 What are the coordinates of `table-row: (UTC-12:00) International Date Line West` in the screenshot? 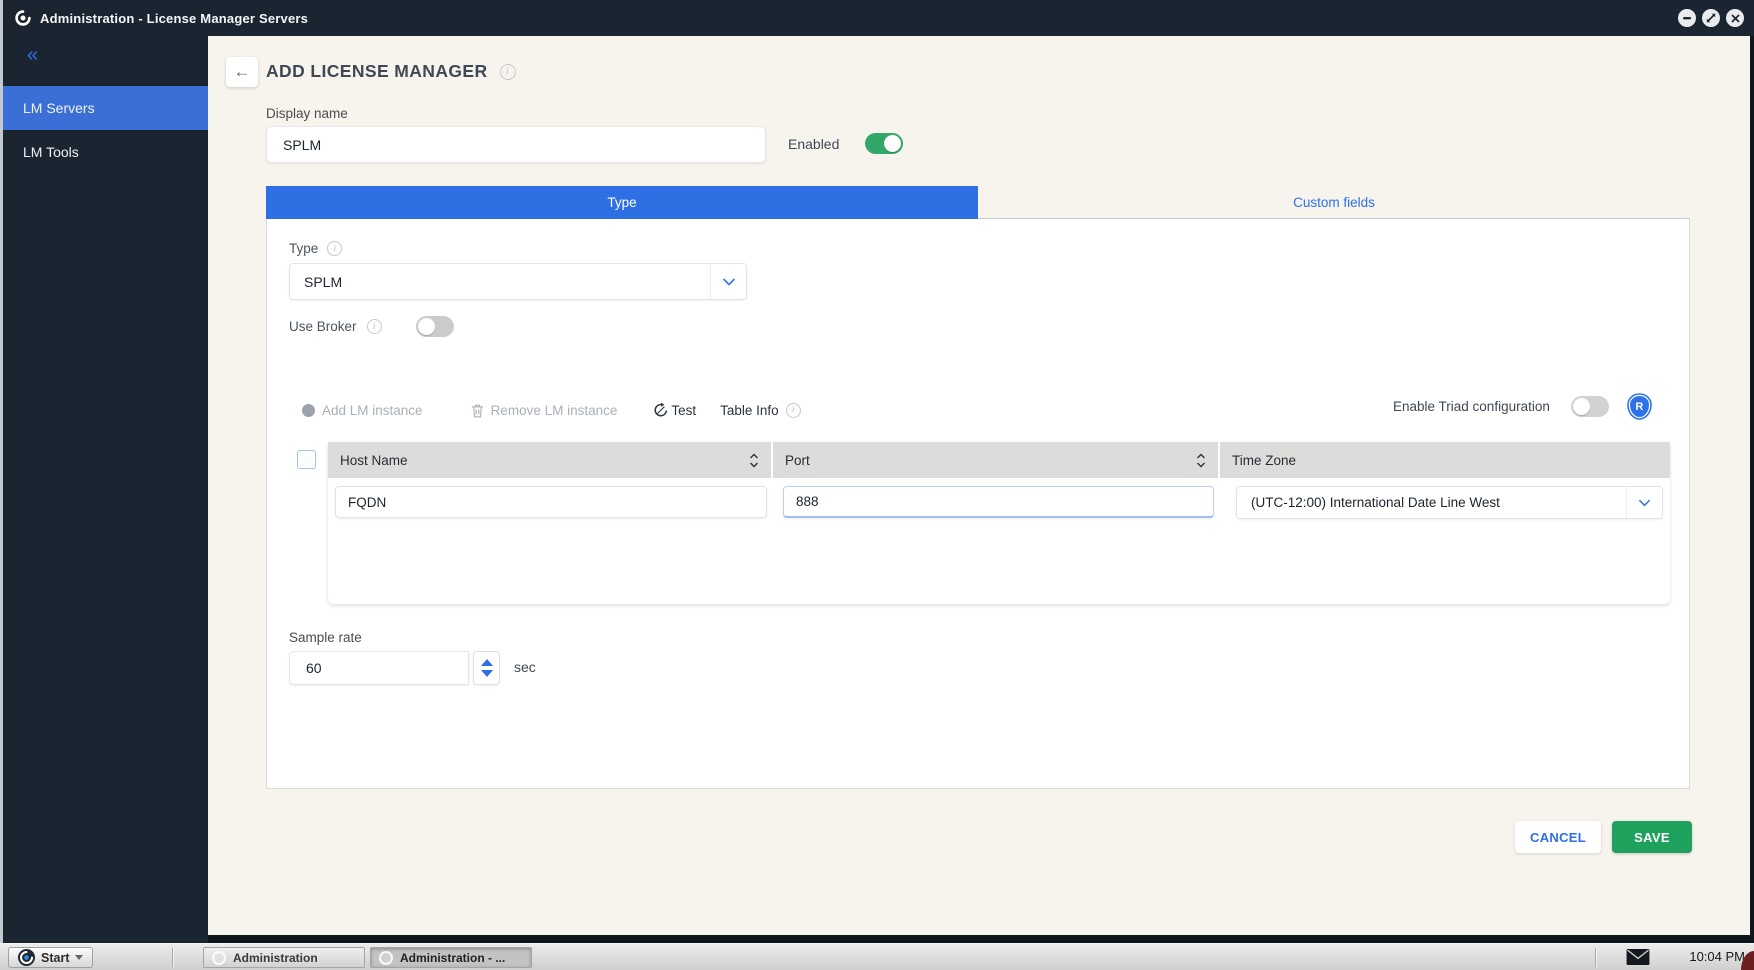 It's located at (999, 502).